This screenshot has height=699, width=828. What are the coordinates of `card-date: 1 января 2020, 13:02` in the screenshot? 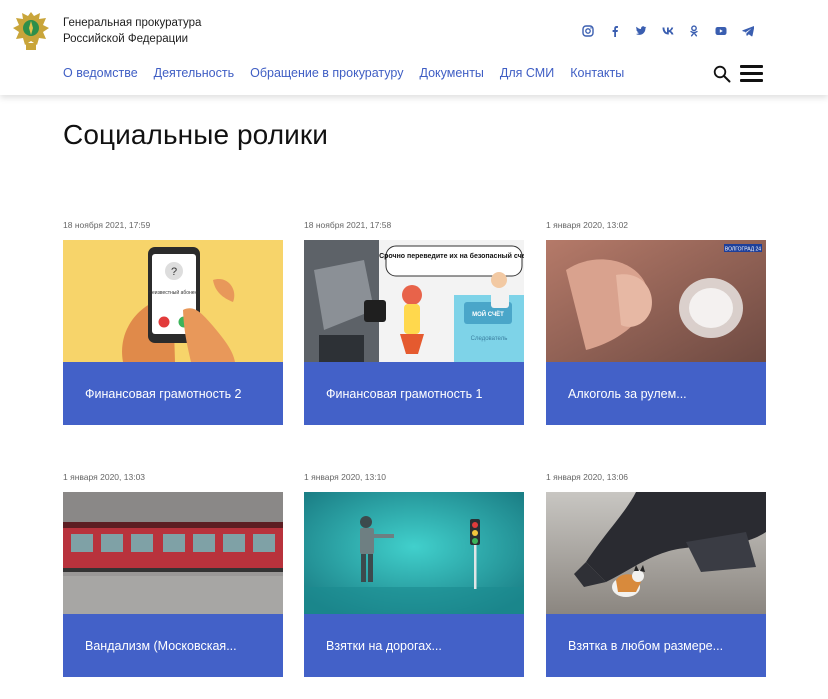 It's located at (587, 225).